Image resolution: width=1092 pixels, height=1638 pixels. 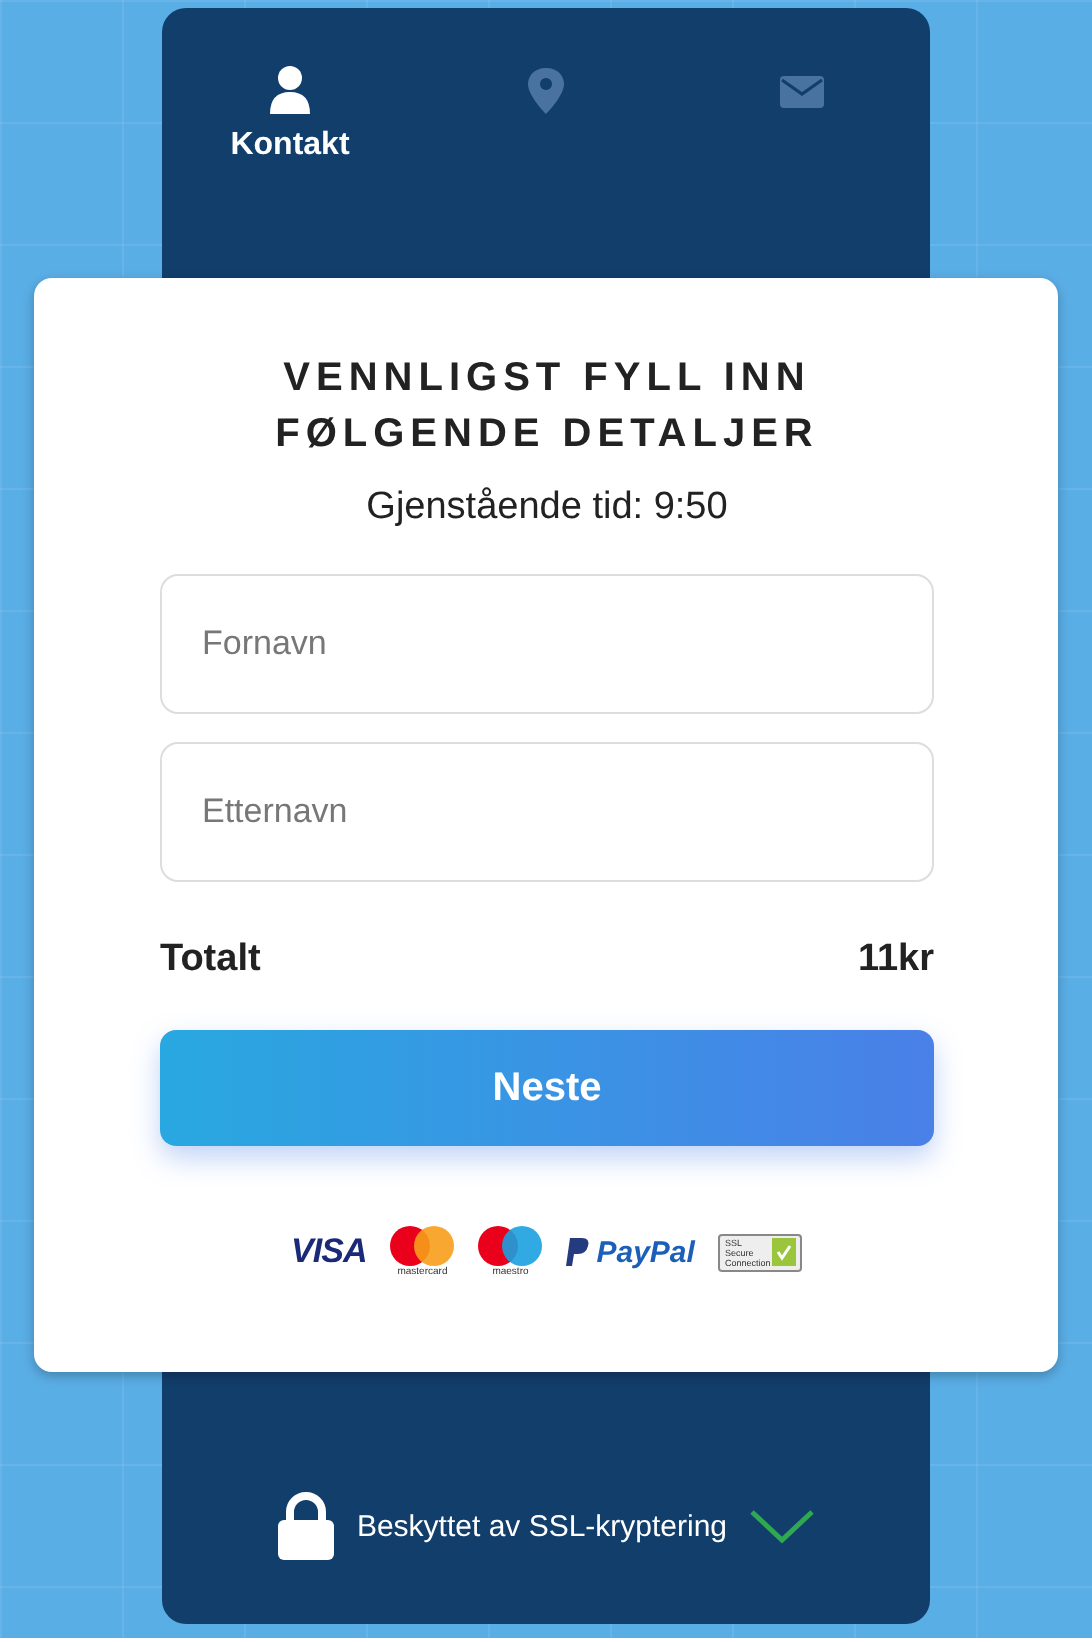 I want to click on step-tab: Kontakt, so click(x=290, y=114).